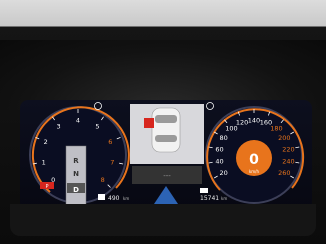 Image resolution: width=326 pixels, height=244 pixels. Describe the element at coordinates (114, 198) in the screenshot. I see `range-value: 490` at that location.